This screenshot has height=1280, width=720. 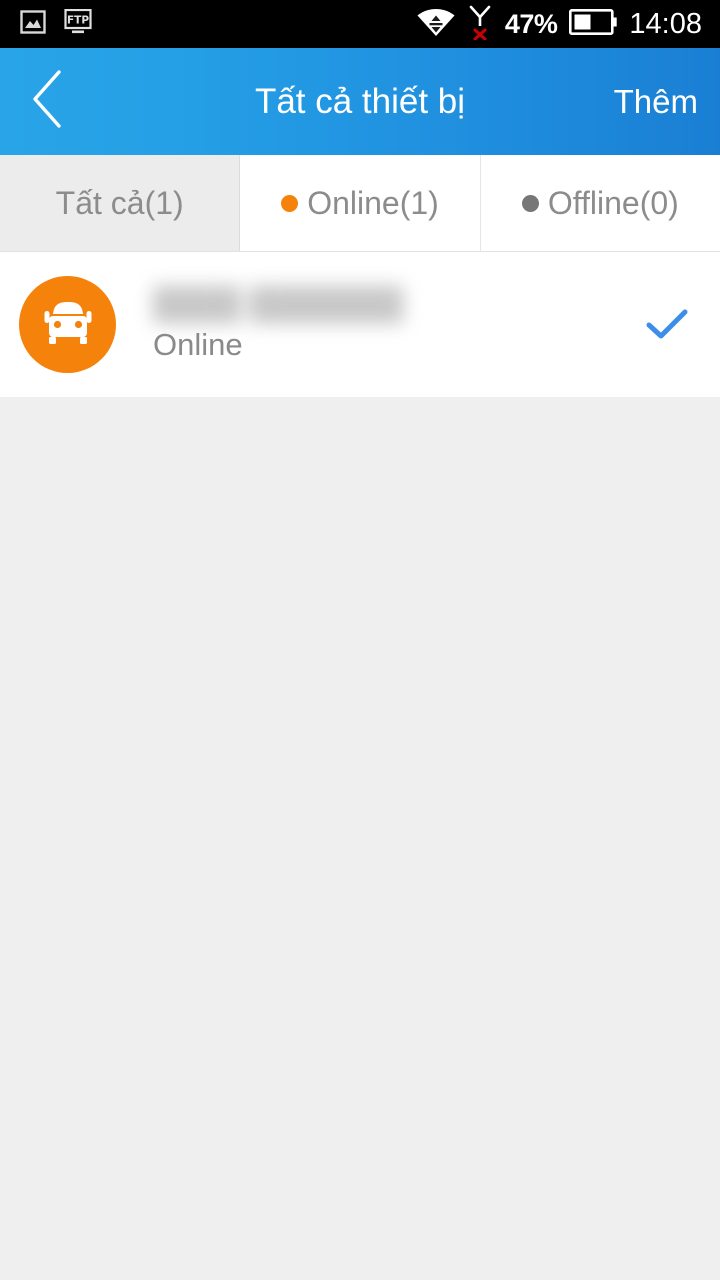 What do you see at coordinates (78, 20) in the screenshot?
I see `svg-text: FTP` at bounding box center [78, 20].